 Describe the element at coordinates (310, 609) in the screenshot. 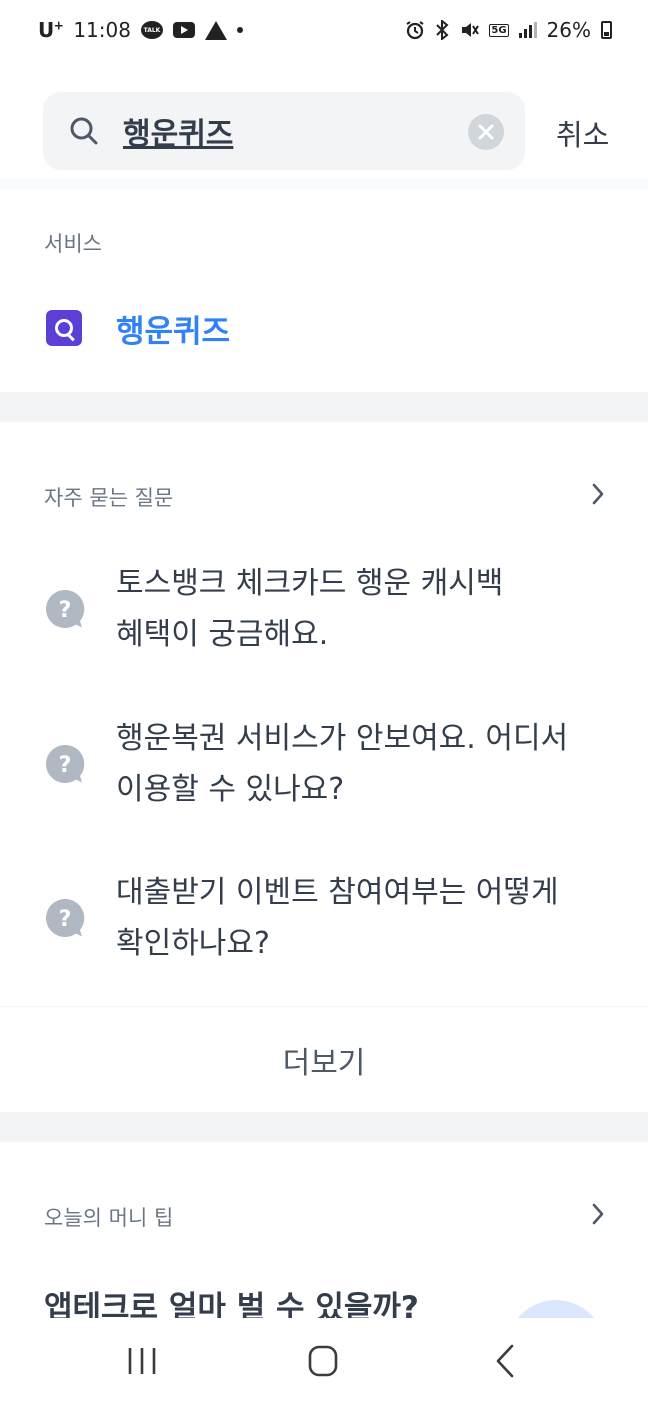

I see `faq-question-text: 토스뱅크 체크카드 행운 캐시백 혜택이 궁금해요.` at that location.